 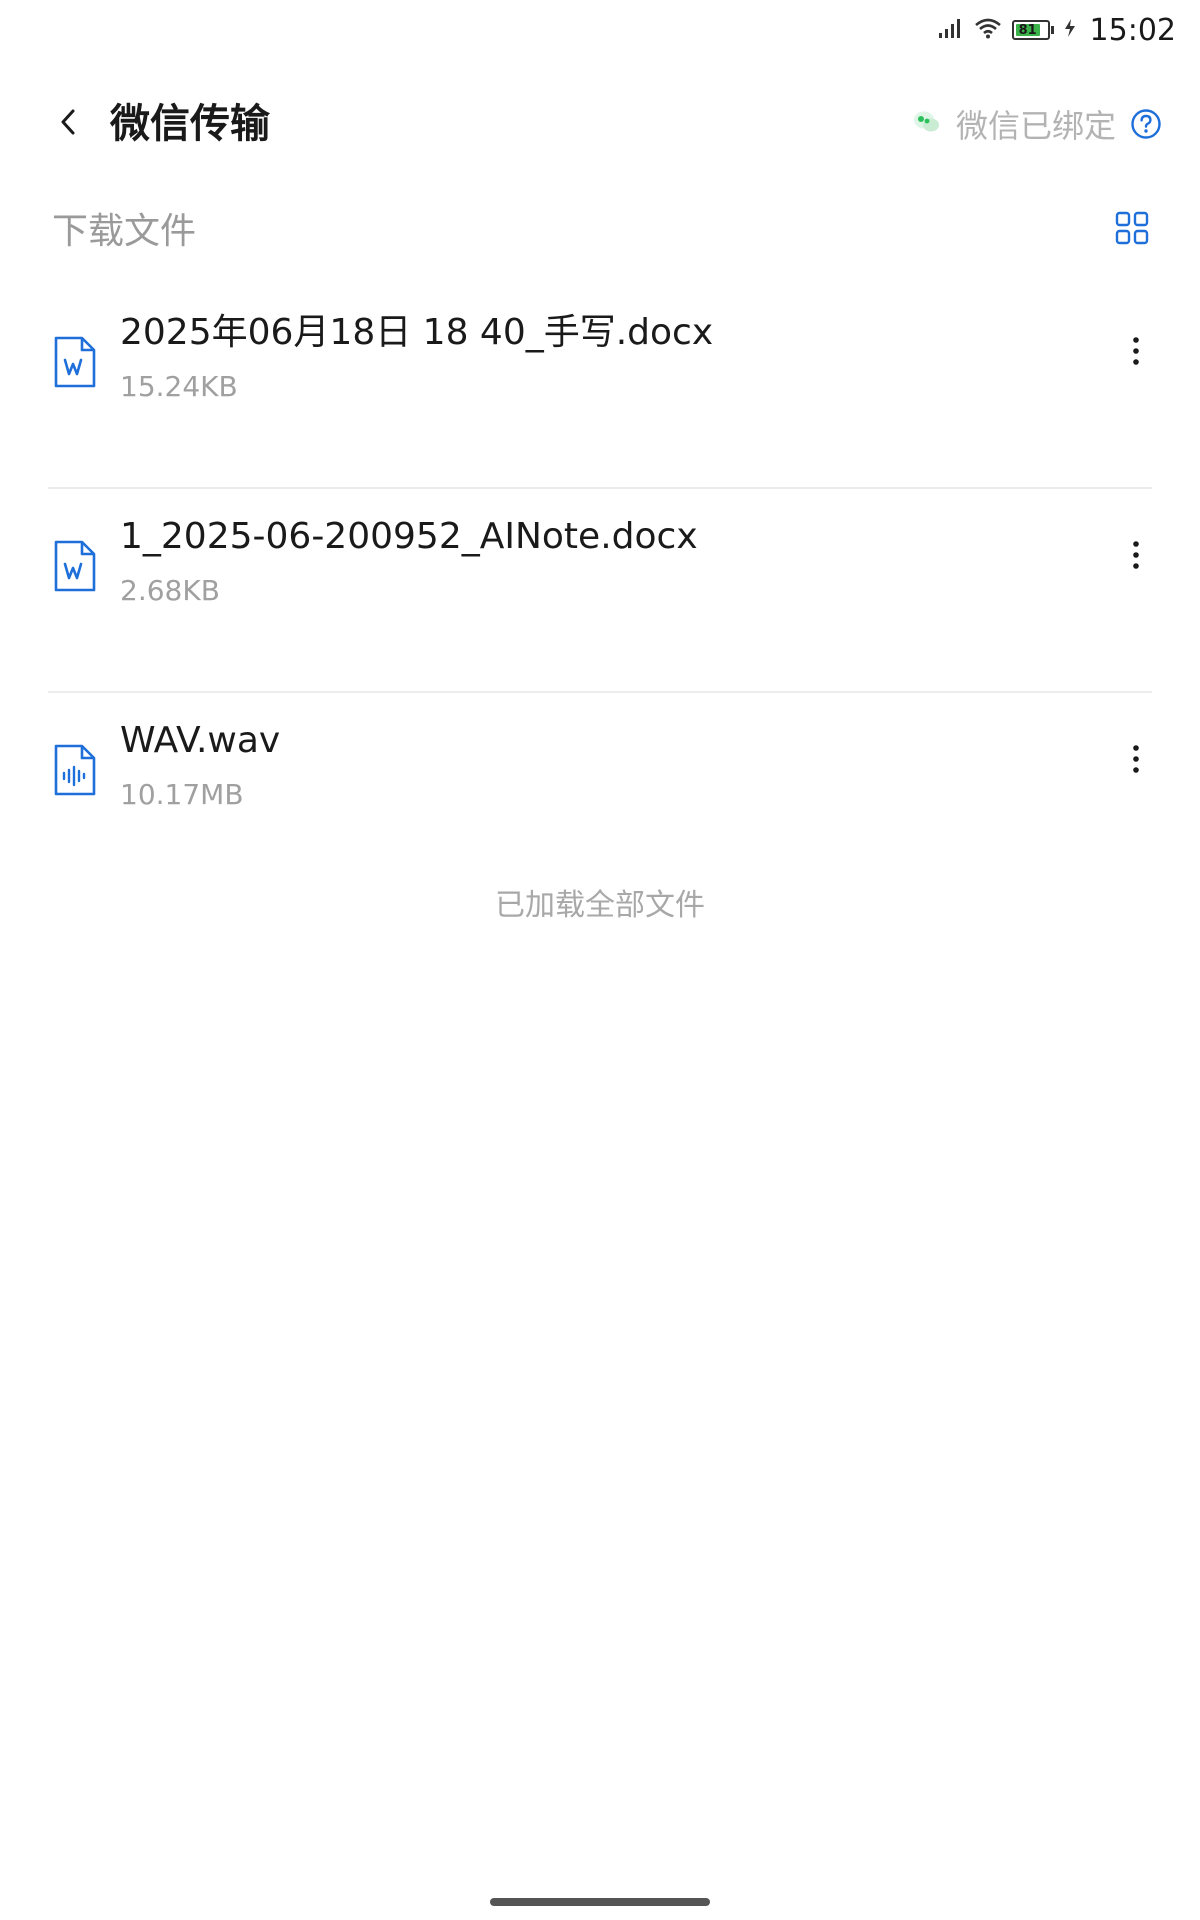 I want to click on status-icons: 81 15:02, so click(x=1057, y=30).